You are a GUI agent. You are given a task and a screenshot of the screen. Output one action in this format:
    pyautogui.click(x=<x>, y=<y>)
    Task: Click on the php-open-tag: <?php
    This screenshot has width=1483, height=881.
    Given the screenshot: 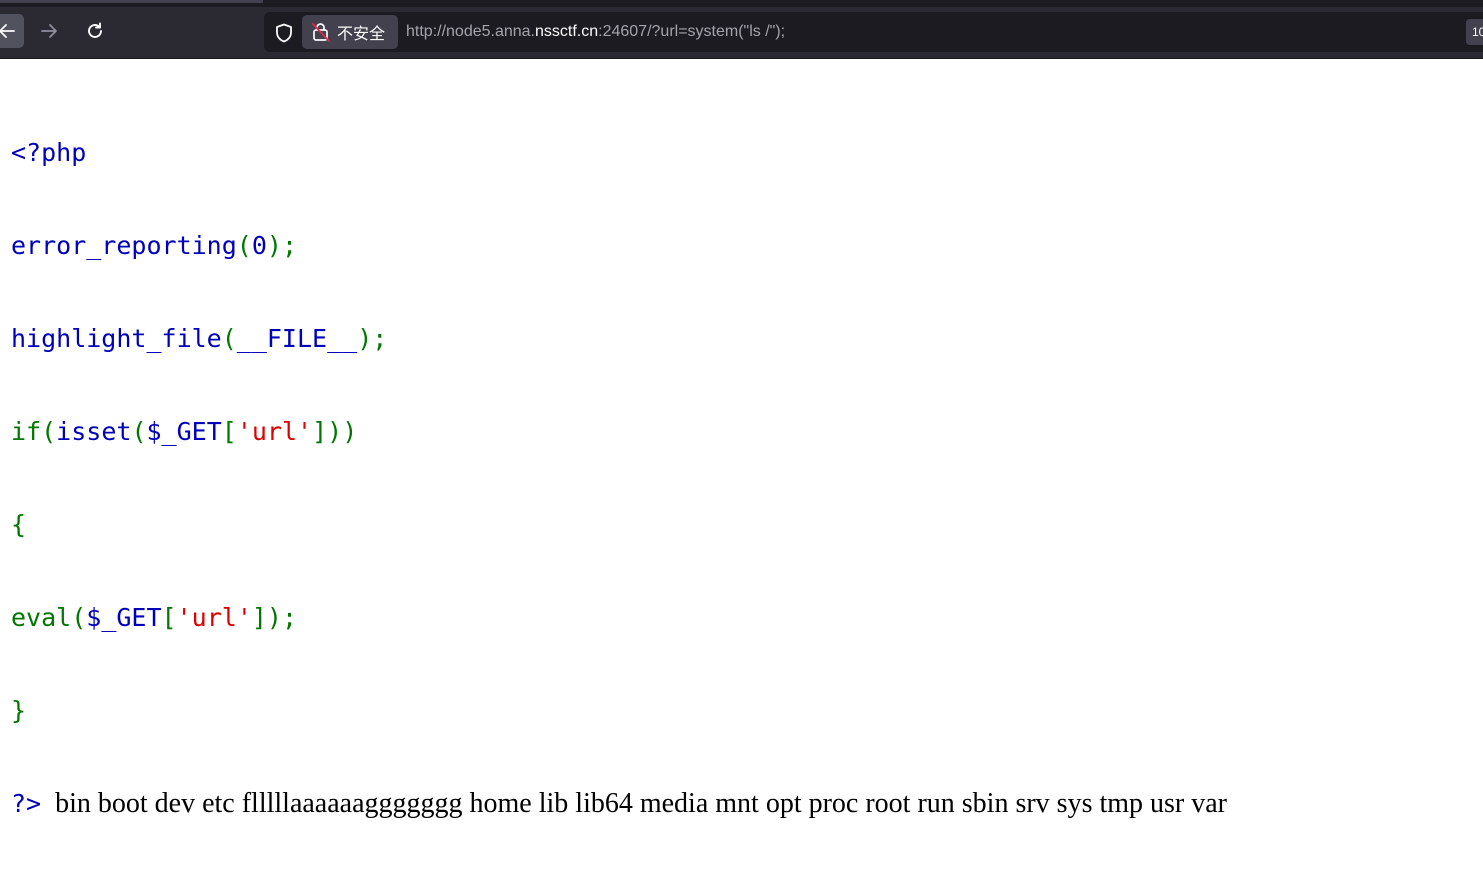 What is the action you would take?
    pyautogui.click(x=49, y=152)
    